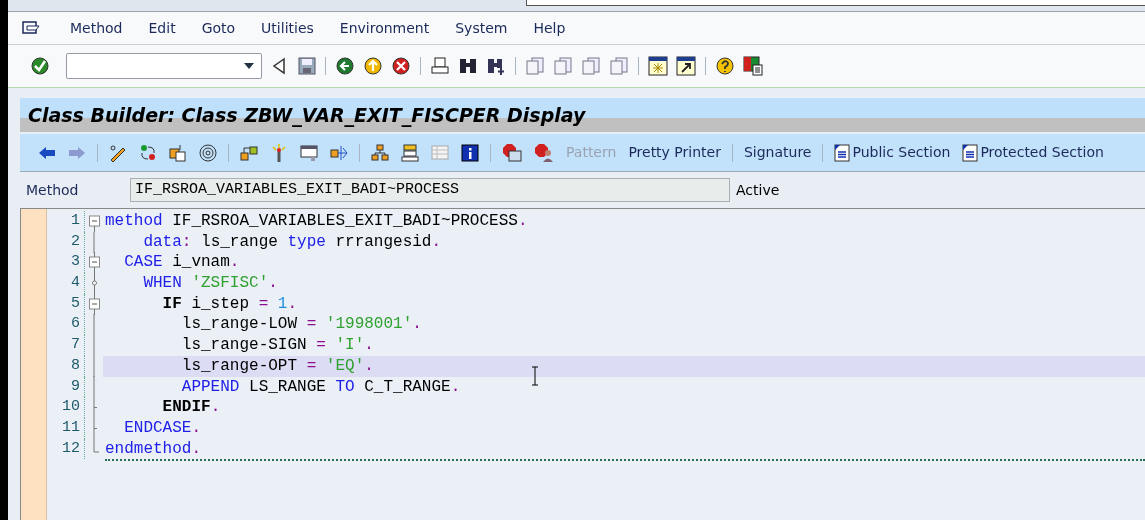  Describe the element at coordinates (162, 28) in the screenshot. I see `menu-item: Edit` at that location.